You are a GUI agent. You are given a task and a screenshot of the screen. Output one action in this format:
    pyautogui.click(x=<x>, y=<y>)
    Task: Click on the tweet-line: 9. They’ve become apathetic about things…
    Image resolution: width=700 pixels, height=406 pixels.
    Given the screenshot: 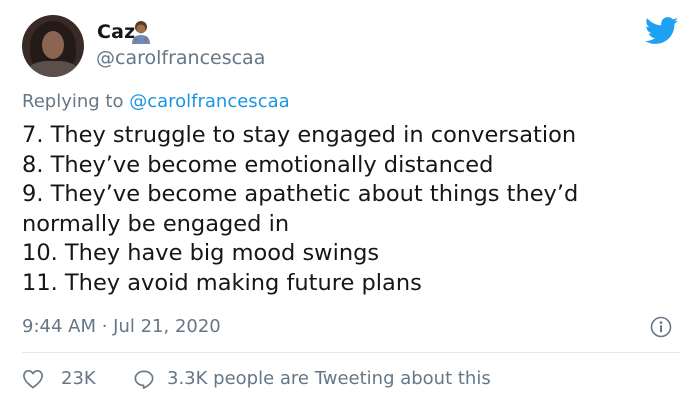 What is the action you would take?
    pyautogui.click(x=300, y=194)
    